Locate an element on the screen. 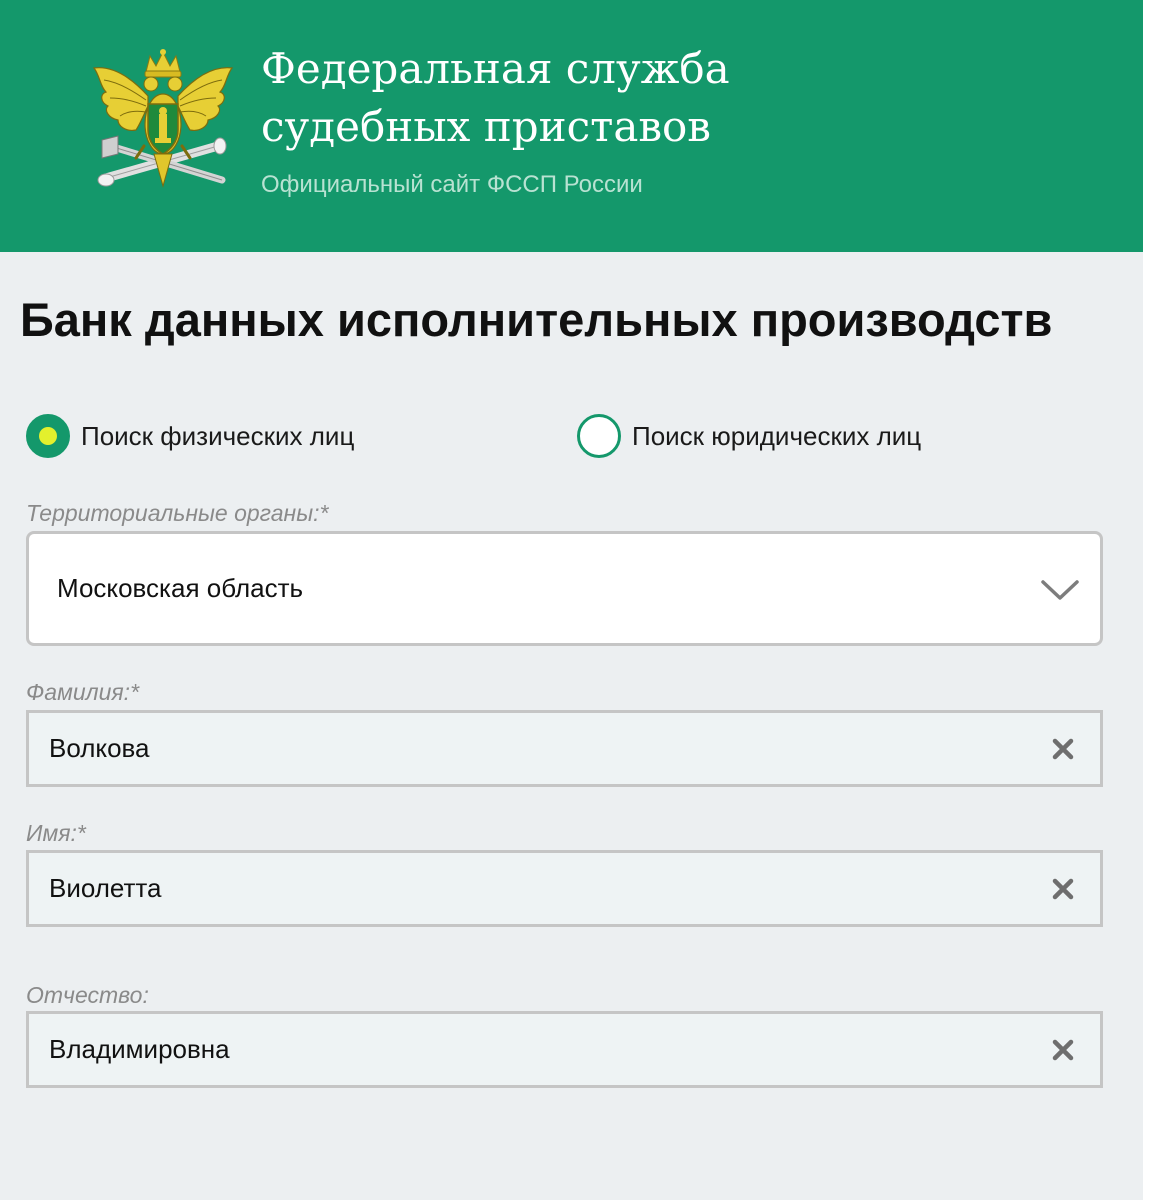 Image resolution: width=1153 pixels, height=1200 pixels. fssp-emblem-icon is located at coordinates (163, 118).